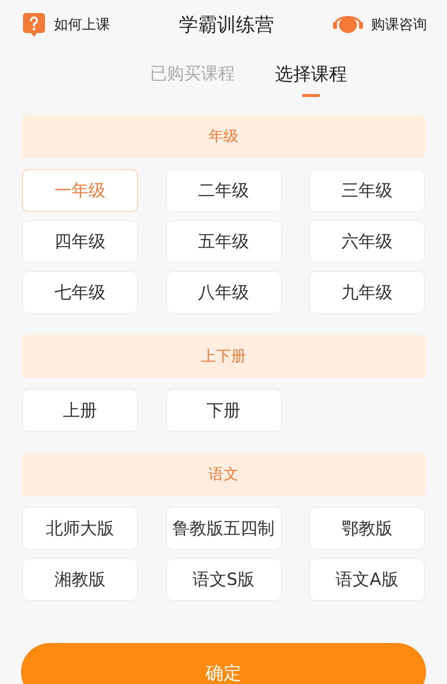 This screenshot has width=447, height=684. I want to click on tab: 选择课程, so click(311, 74).